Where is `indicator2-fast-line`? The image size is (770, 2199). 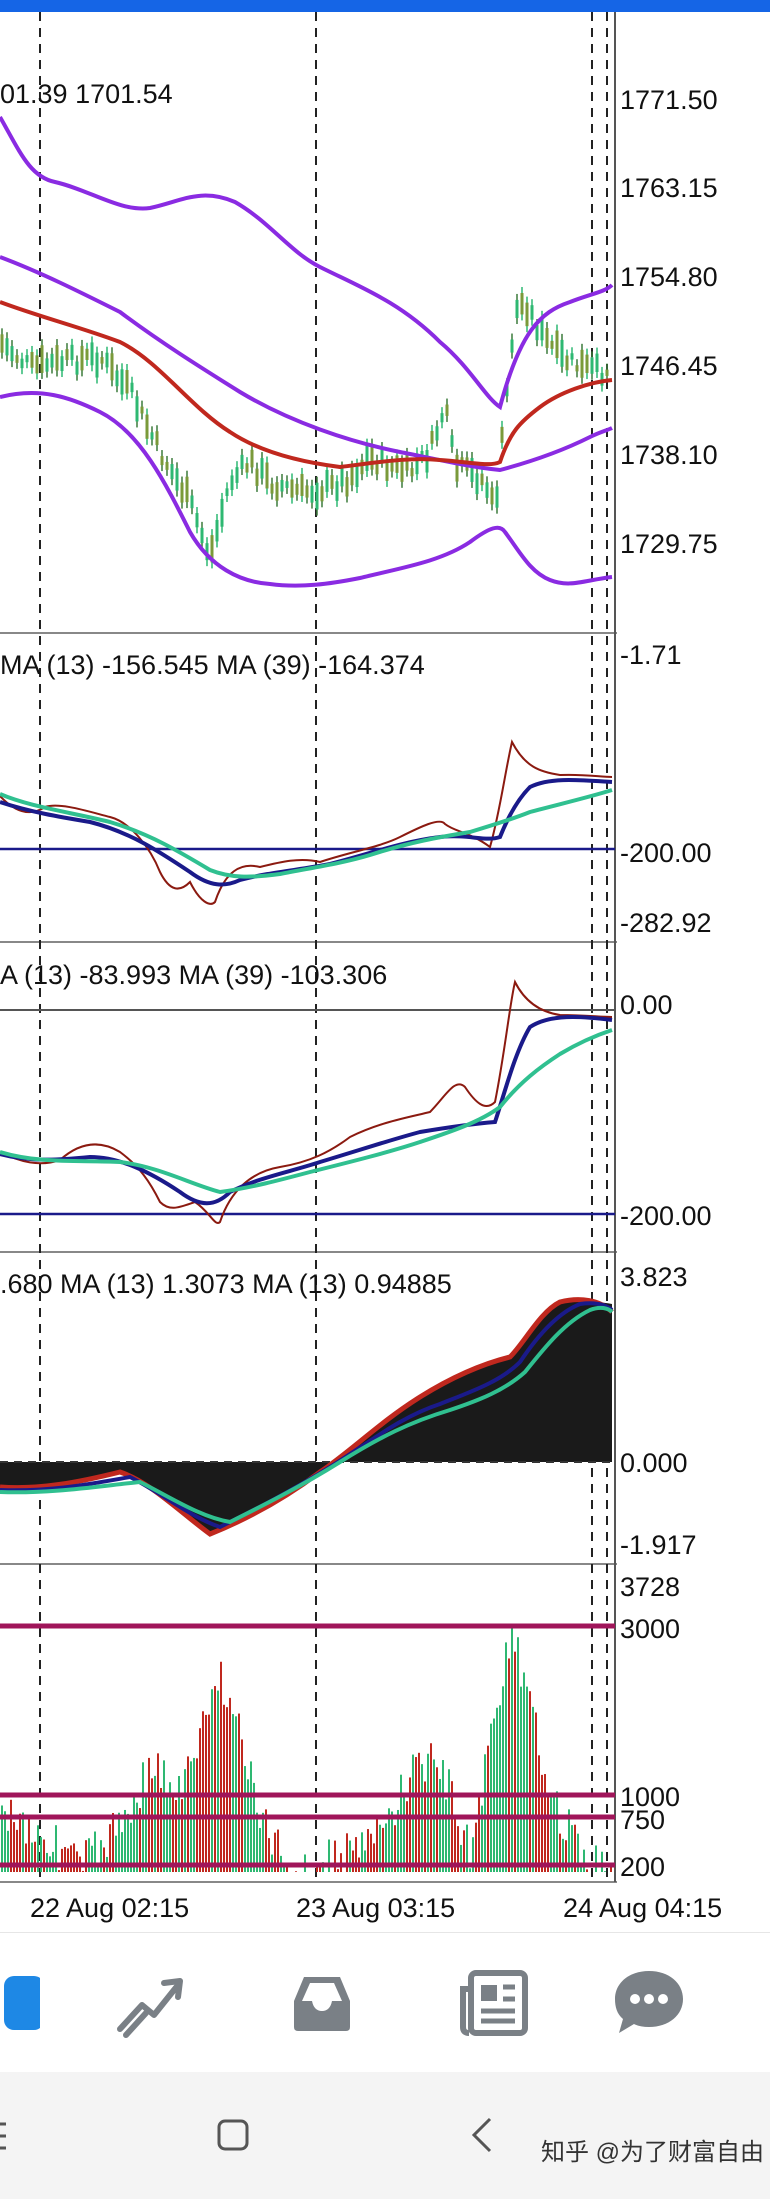
indicator2-fast-line is located at coordinates (306, 1101).